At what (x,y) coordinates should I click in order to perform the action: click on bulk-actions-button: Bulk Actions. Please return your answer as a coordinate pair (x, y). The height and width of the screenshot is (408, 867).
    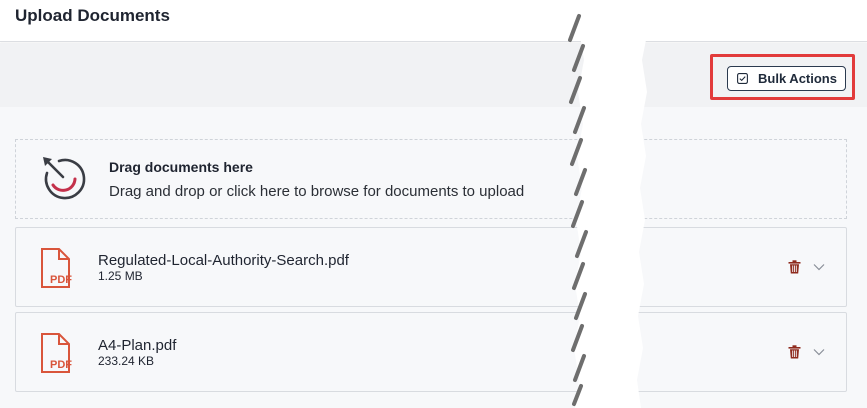
    Looking at the image, I should click on (786, 78).